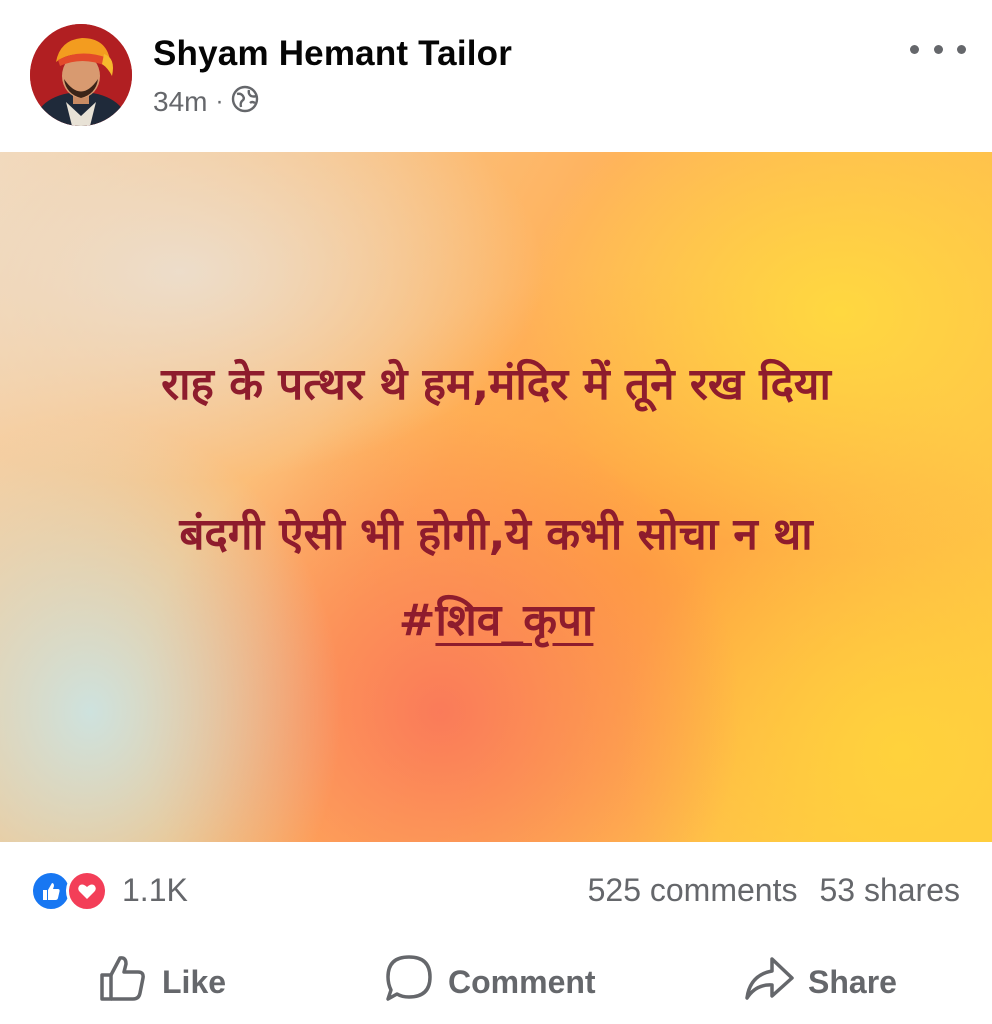  Describe the element at coordinates (693, 890) in the screenshot. I see `comments-count: 525 comments` at that location.